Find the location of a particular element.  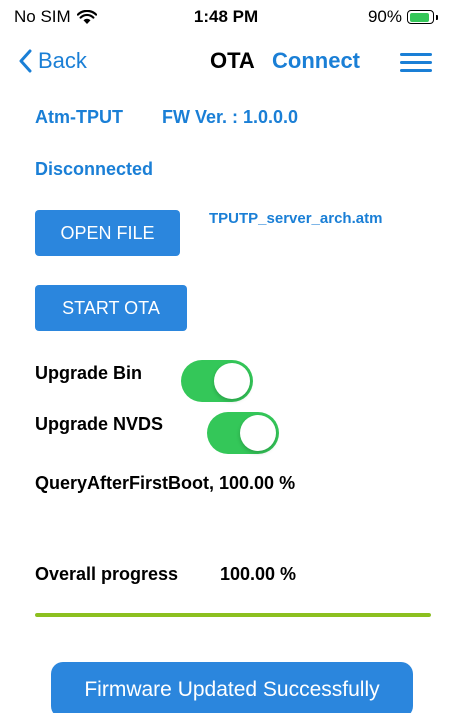

overall-progress-label: Overall progress is located at coordinates (107, 574).